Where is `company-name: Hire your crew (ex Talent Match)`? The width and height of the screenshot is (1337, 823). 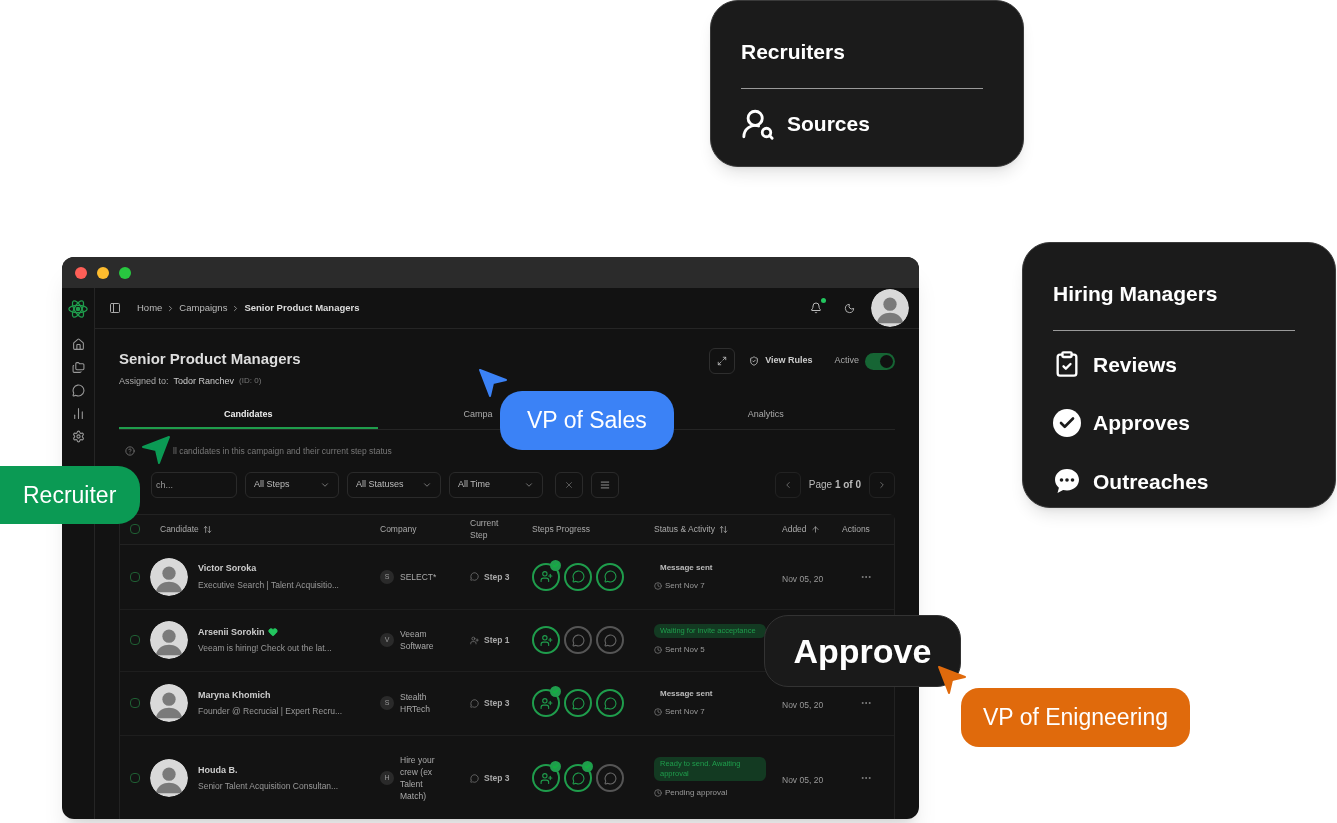
company-name: Hire your crew (ex Talent Match) is located at coordinates (418, 778).